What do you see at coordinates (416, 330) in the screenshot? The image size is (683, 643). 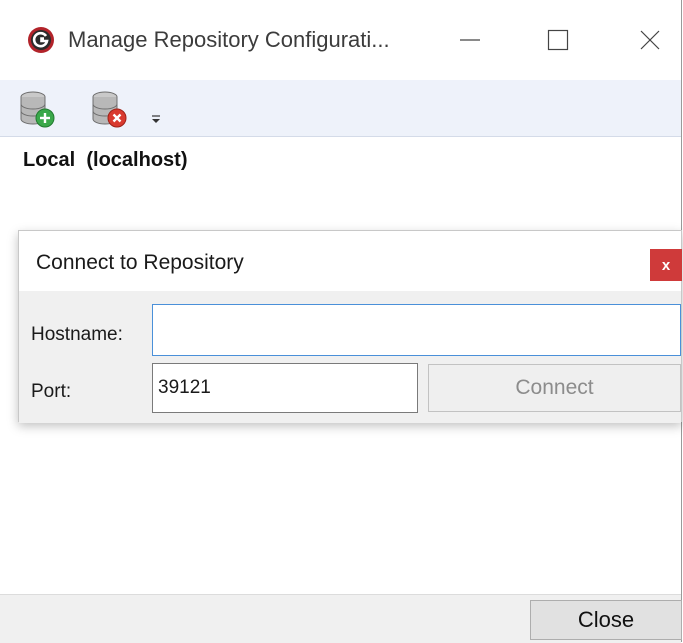 I see `hostname-input` at bounding box center [416, 330].